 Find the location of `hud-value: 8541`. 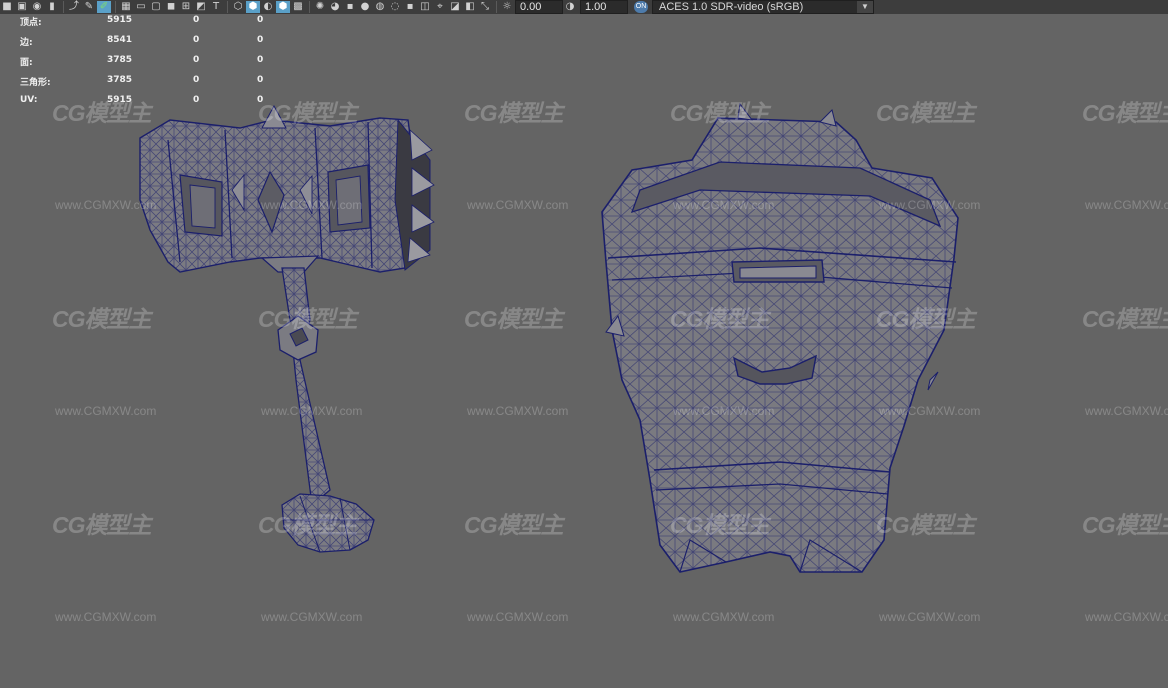

hud-value: 8541 is located at coordinates (120, 40).